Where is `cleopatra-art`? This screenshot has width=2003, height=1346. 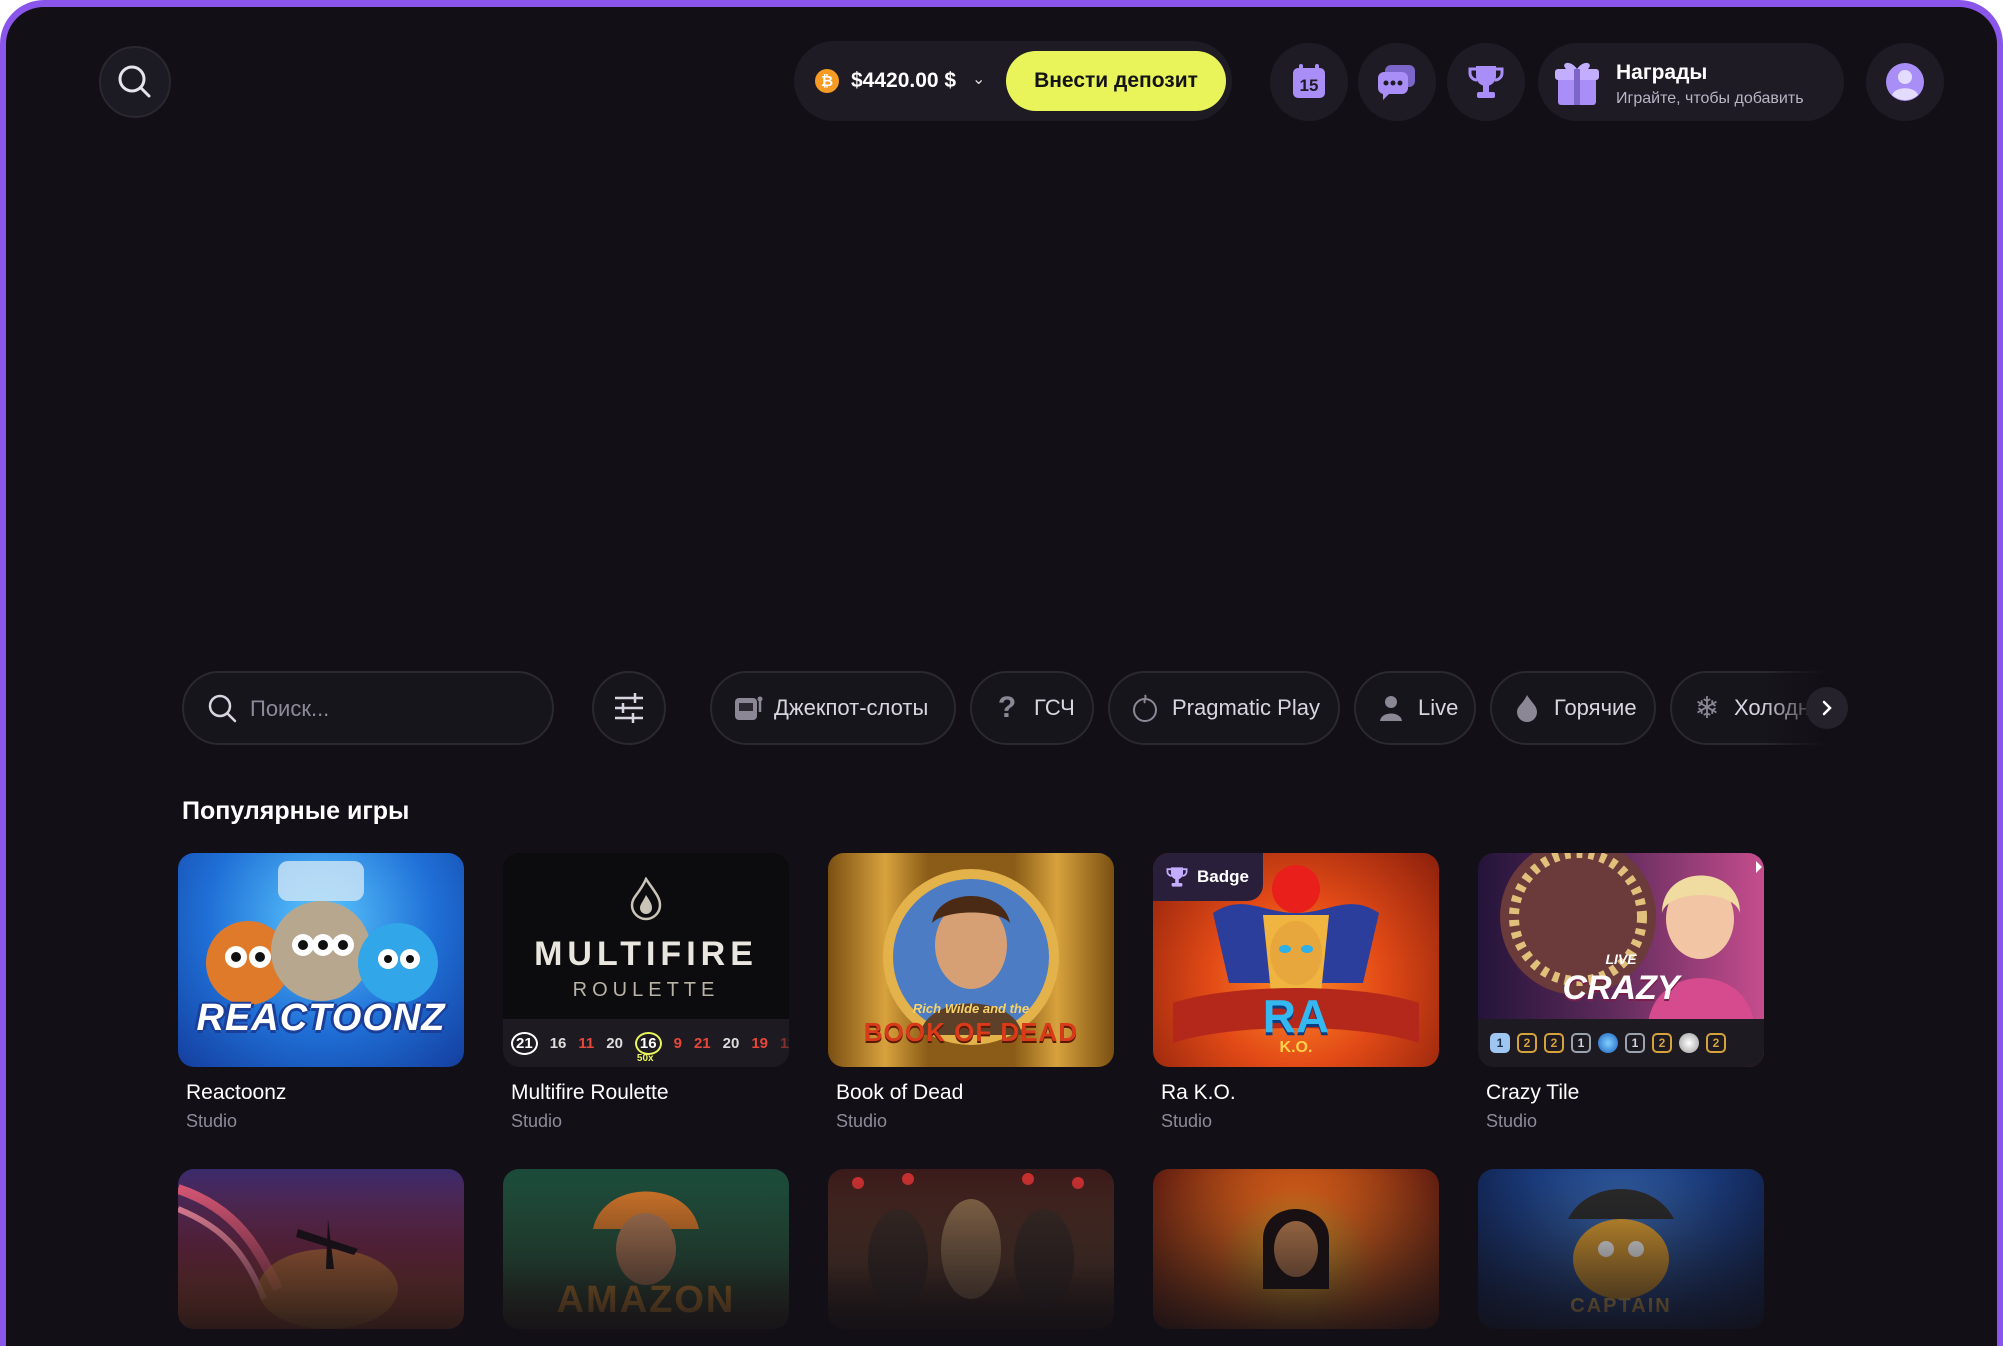
cleopatra-art is located at coordinates (1296, 1249).